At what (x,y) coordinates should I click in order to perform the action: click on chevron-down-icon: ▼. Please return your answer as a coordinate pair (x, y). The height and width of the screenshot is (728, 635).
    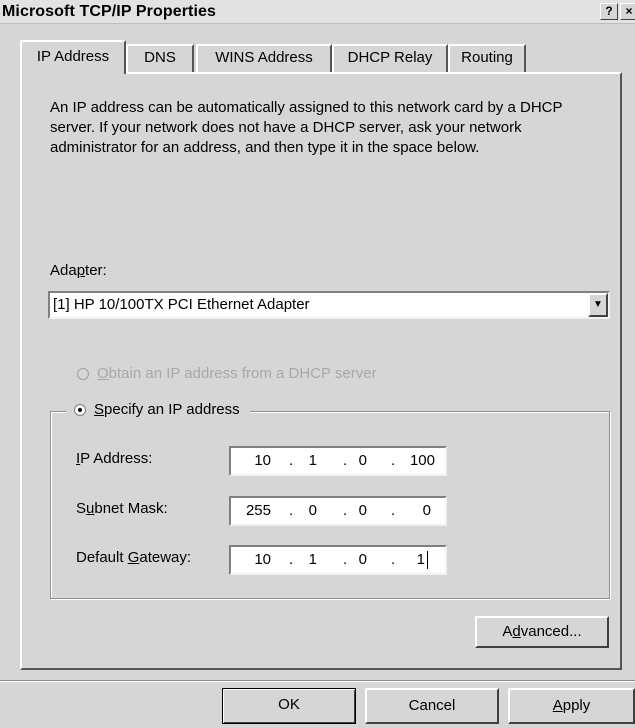
    Looking at the image, I should click on (598, 304).